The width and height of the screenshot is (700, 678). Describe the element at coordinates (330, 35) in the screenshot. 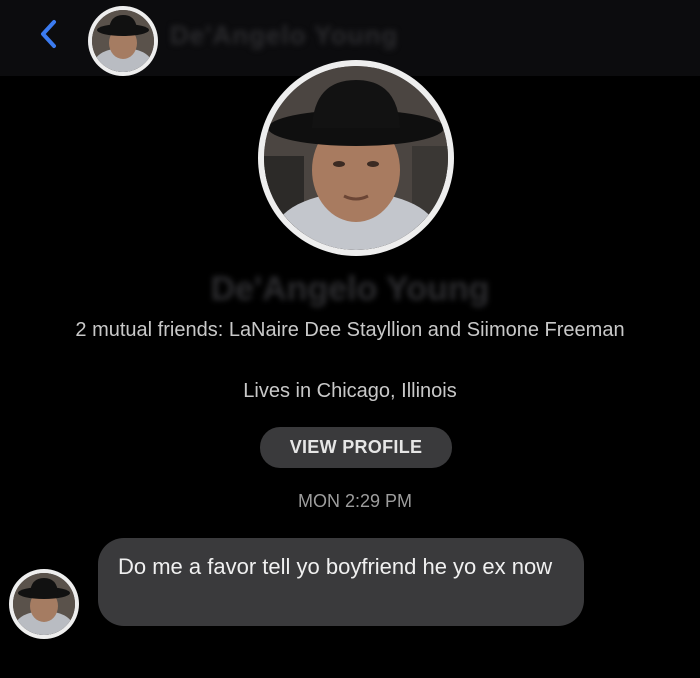

I see `header-contact-name: De'Angelo Young` at that location.